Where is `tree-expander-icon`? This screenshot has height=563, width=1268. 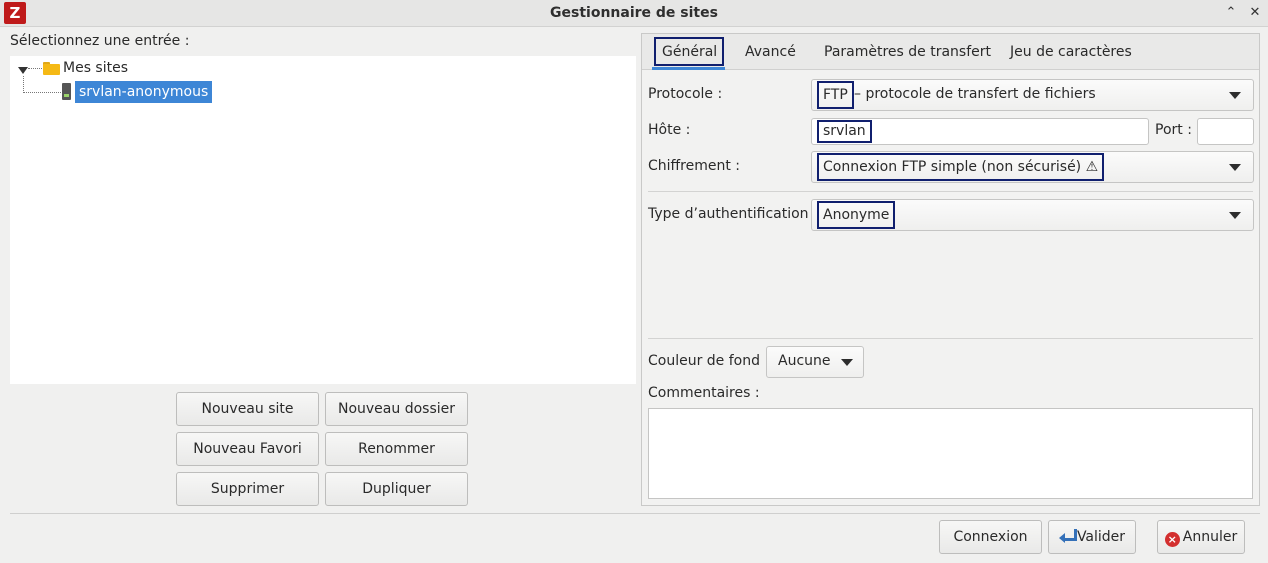
tree-expander-icon is located at coordinates (23, 70).